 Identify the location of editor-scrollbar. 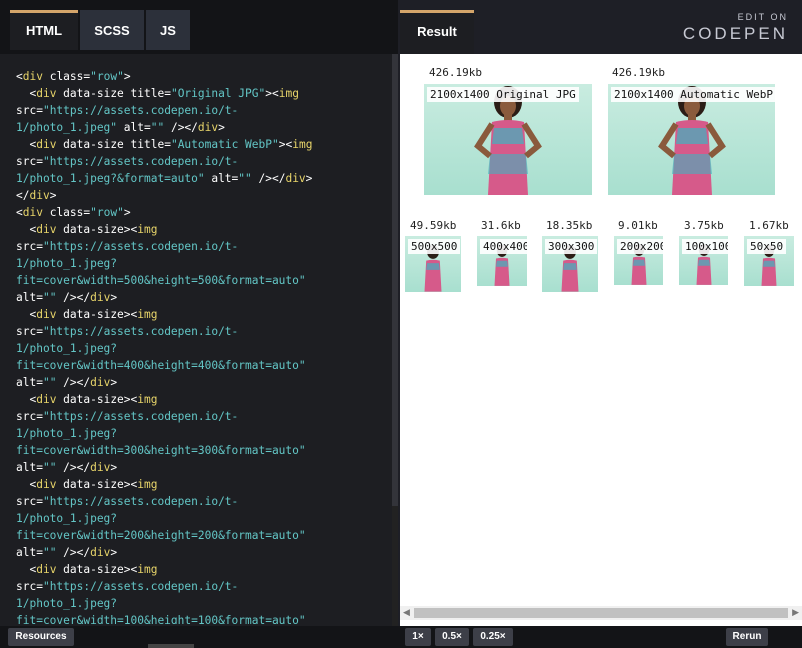
(395, 340).